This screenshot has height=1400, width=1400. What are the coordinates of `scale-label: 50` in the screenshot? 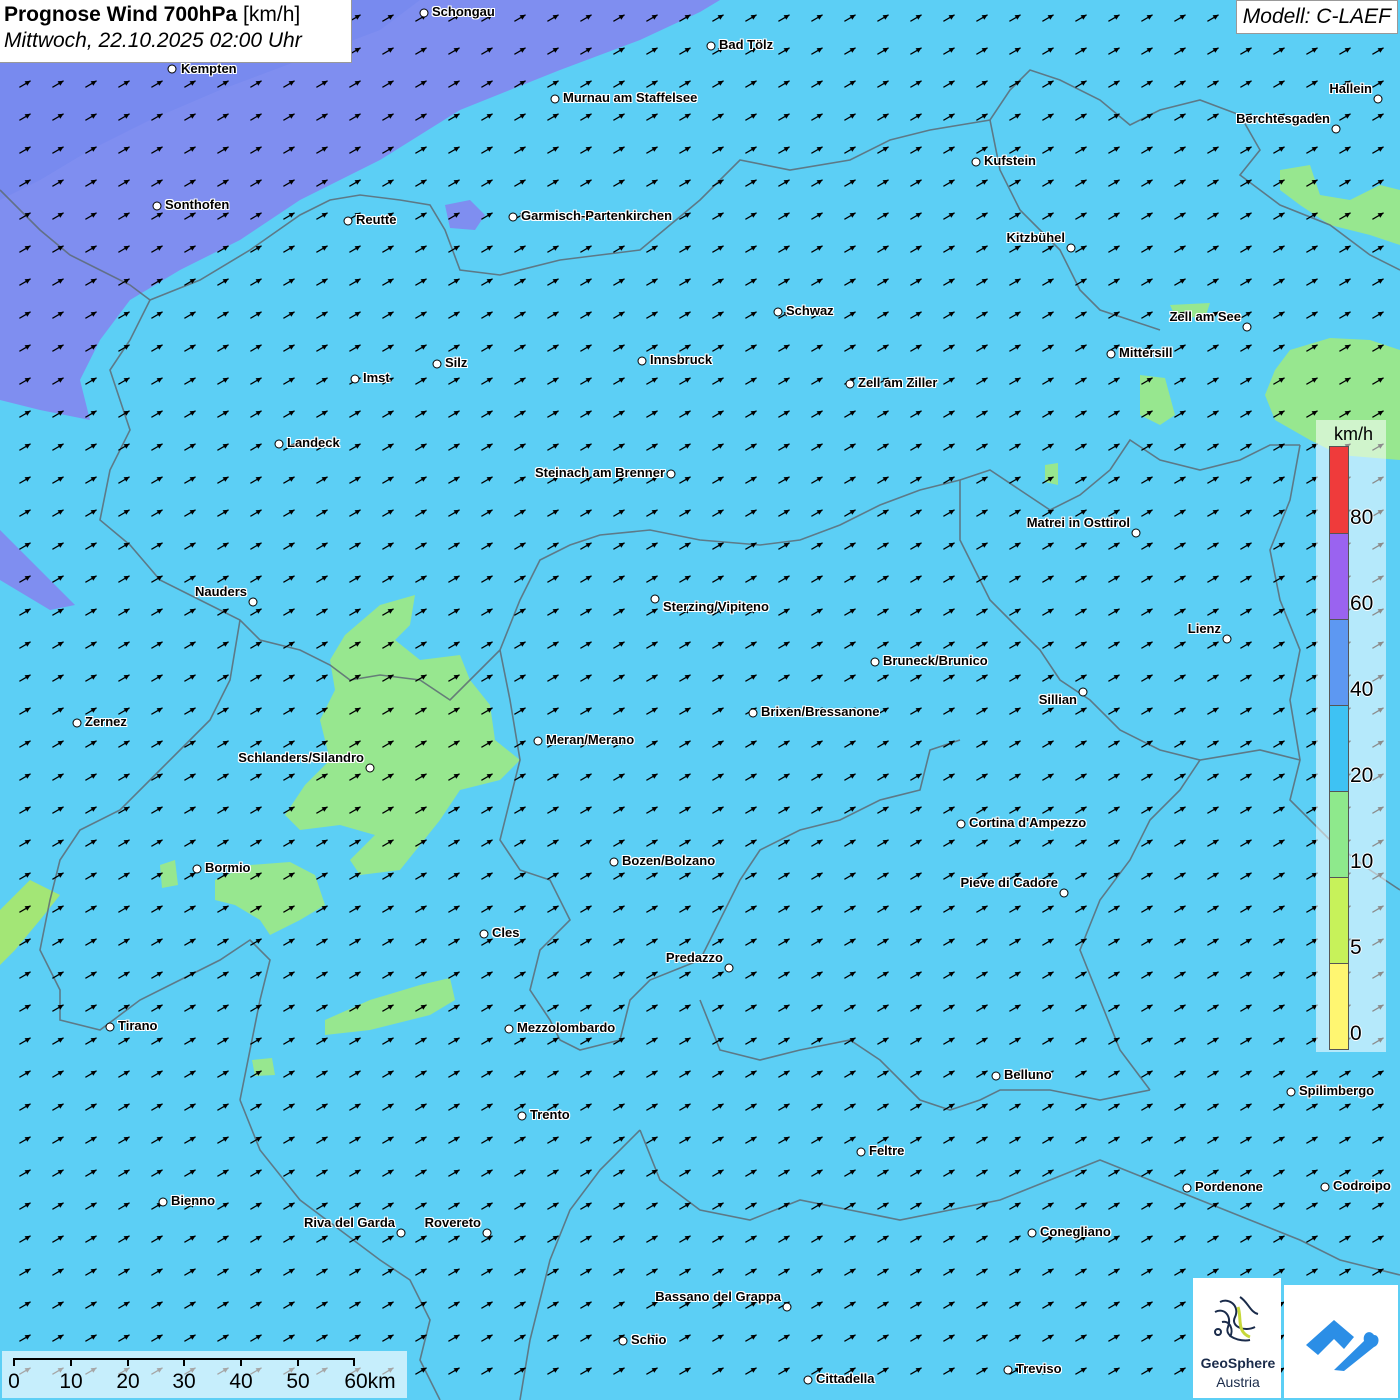 It's located at (298, 1381).